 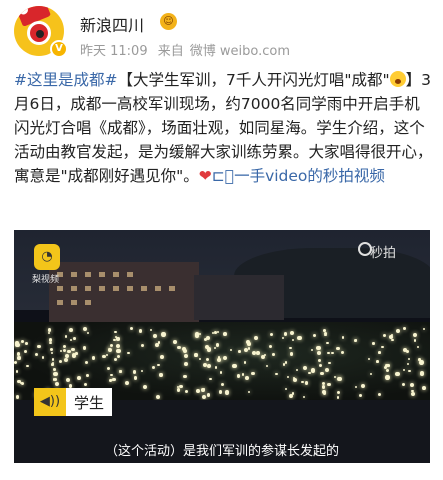 I want to click on hashtag-link: #这里是成都#, so click(x=65, y=80).